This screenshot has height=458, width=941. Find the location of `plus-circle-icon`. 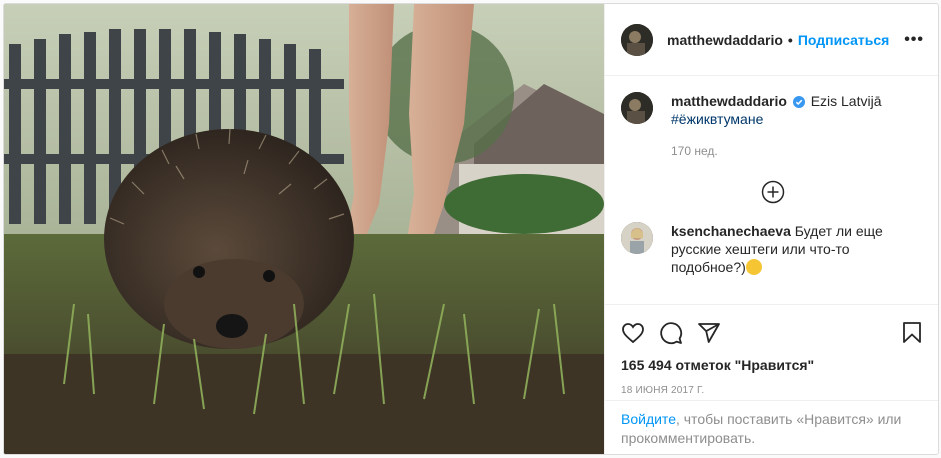

plus-circle-icon is located at coordinates (772, 192).